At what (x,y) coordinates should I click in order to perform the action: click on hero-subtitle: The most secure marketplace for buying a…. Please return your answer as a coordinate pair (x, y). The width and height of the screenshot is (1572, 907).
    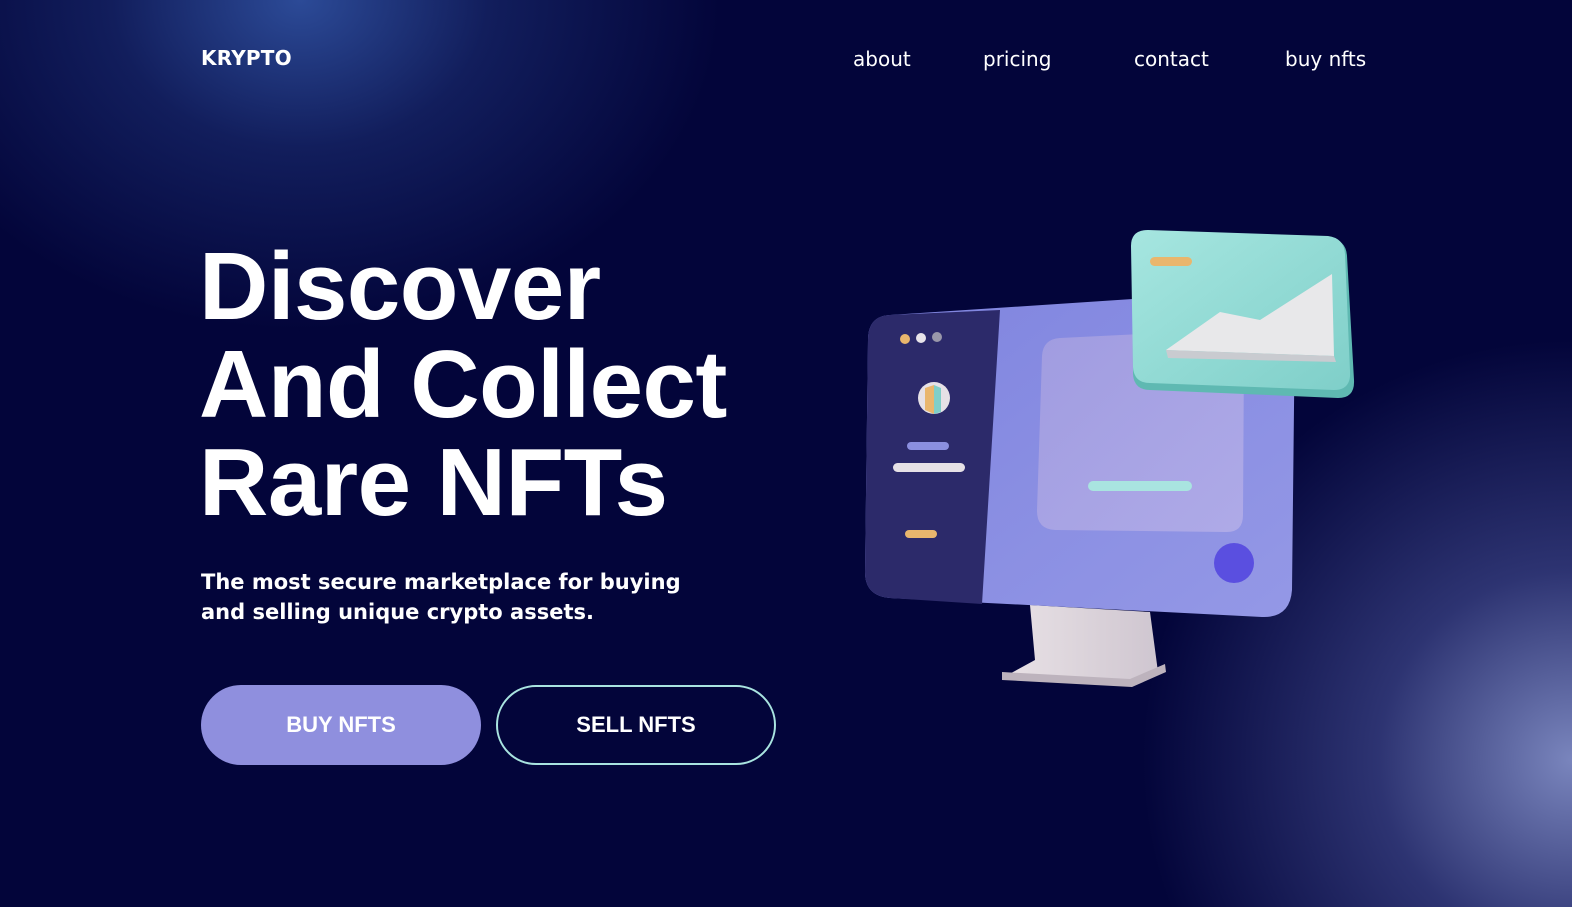
    Looking at the image, I should click on (441, 597).